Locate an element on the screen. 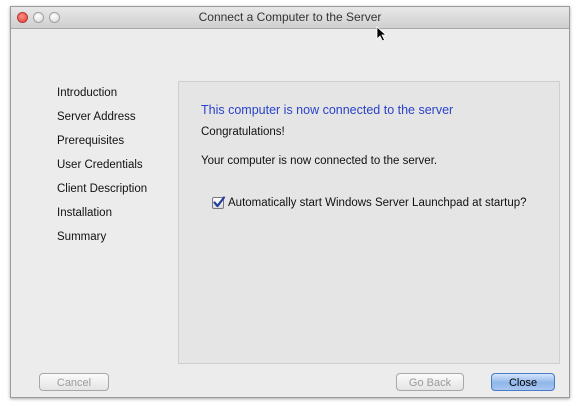 The width and height of the screenshot is (579, 406). cancel-button: Cancel is located at coordinates (74, 382).